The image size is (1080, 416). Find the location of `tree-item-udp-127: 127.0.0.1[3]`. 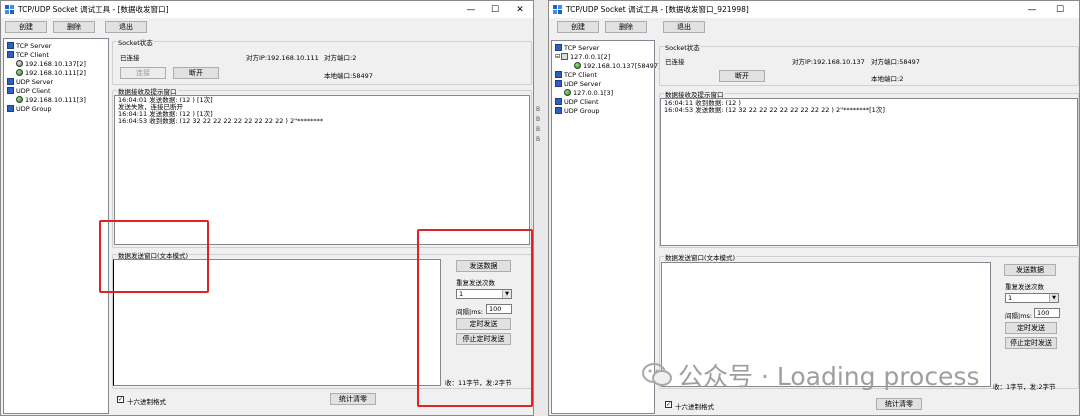

tree-item-udp-127: 127.0.0.1[3] is located at coordinates (588, 92).